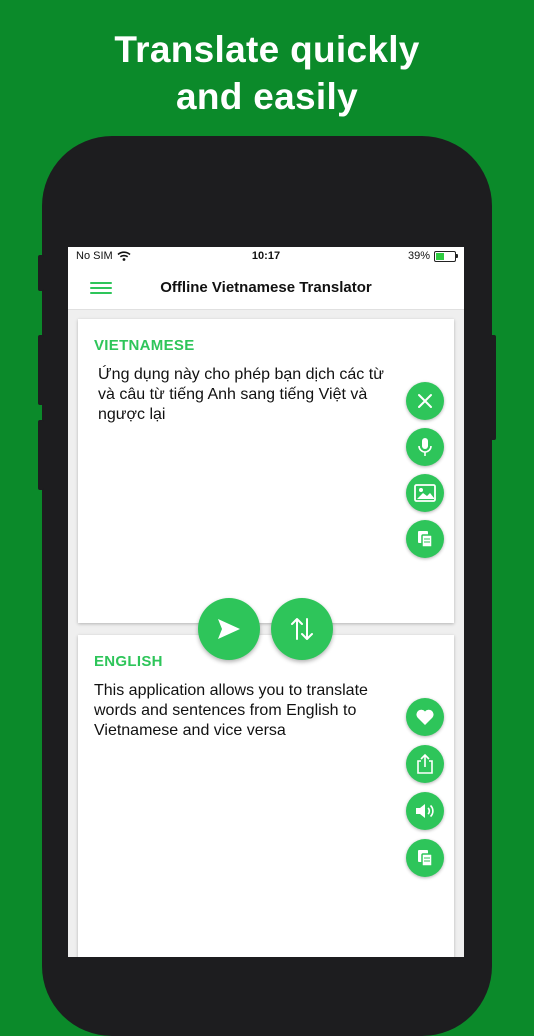 This screenshot has height=1036, width=534. I want to click on status-bar: No SIM 10:17 39%, so click(266, 257).